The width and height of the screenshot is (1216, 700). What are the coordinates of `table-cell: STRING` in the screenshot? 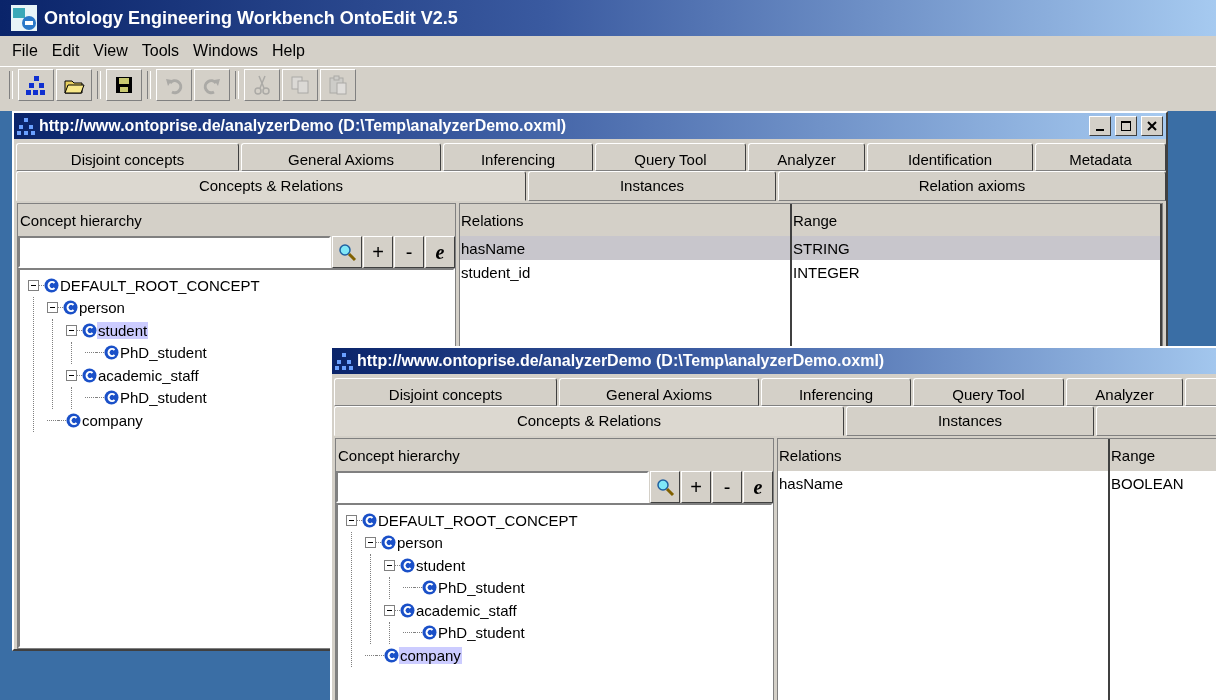 It's located at (976, 248).